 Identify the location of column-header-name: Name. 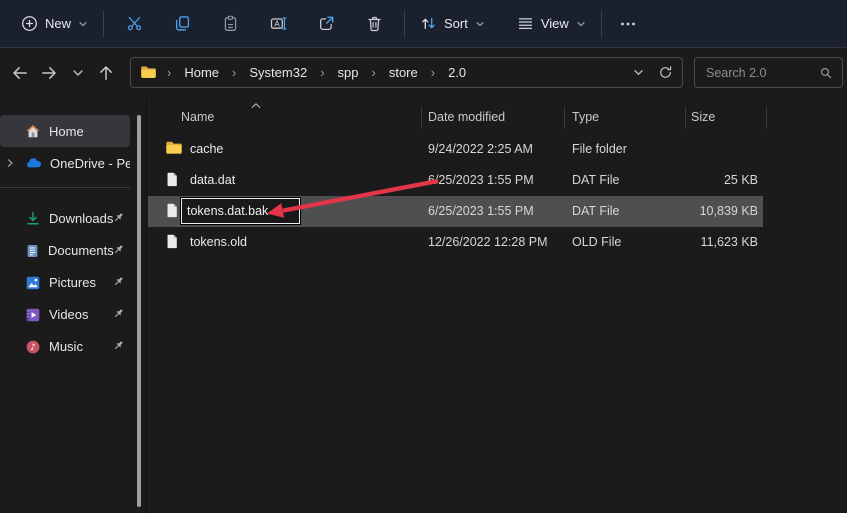
(197, 117).